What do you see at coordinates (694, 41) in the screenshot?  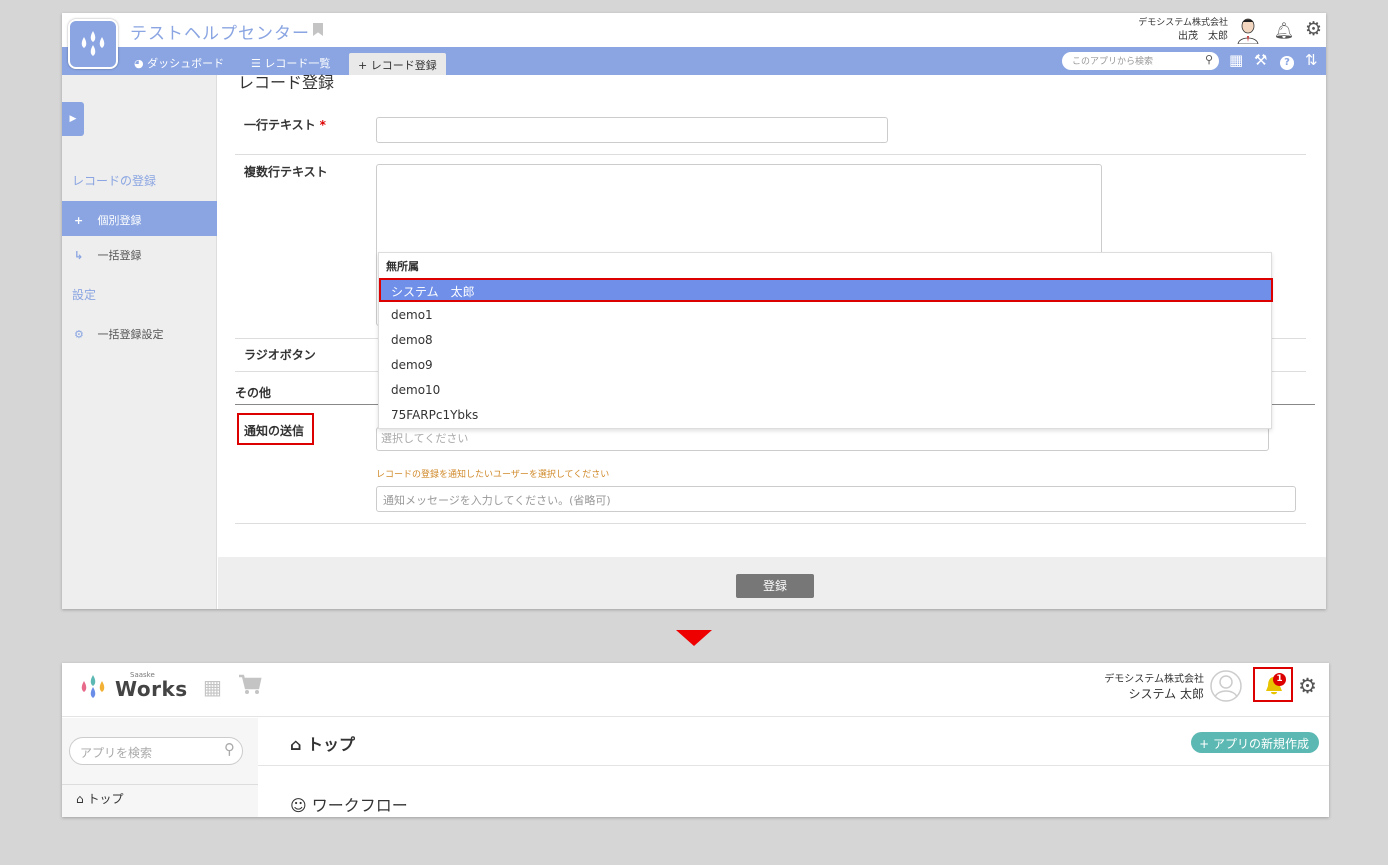 I see `app-header: テストヘルプセンター デモシステム株式会社 出茂 太郎 🔔︎ ⚙︎` at bounding box center [694, 41].